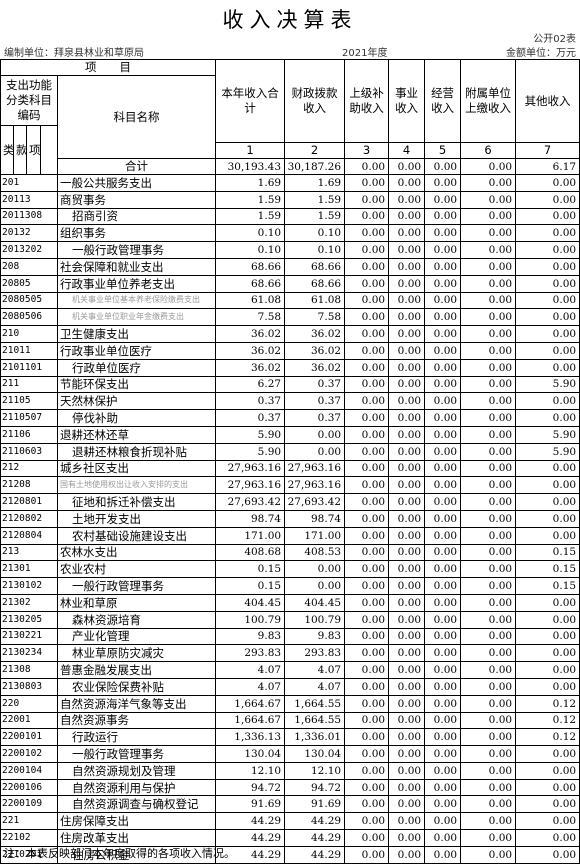  What do you see at coordinates (136, 653) in the screenshot?
I see `subject-name: 林业草原防灾减灾` at bounding box center [136, 653].